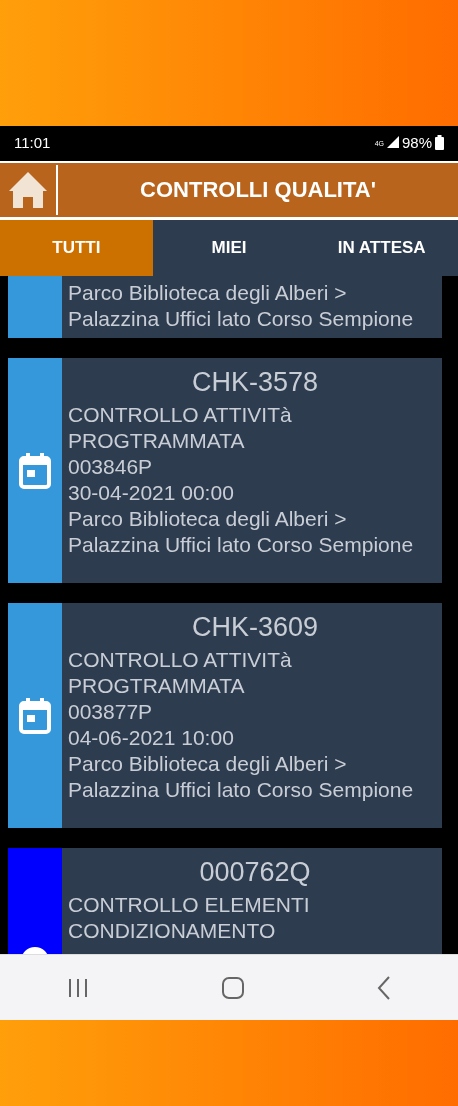  I want to click on check-code: CHK-3609, so click(255, 627).